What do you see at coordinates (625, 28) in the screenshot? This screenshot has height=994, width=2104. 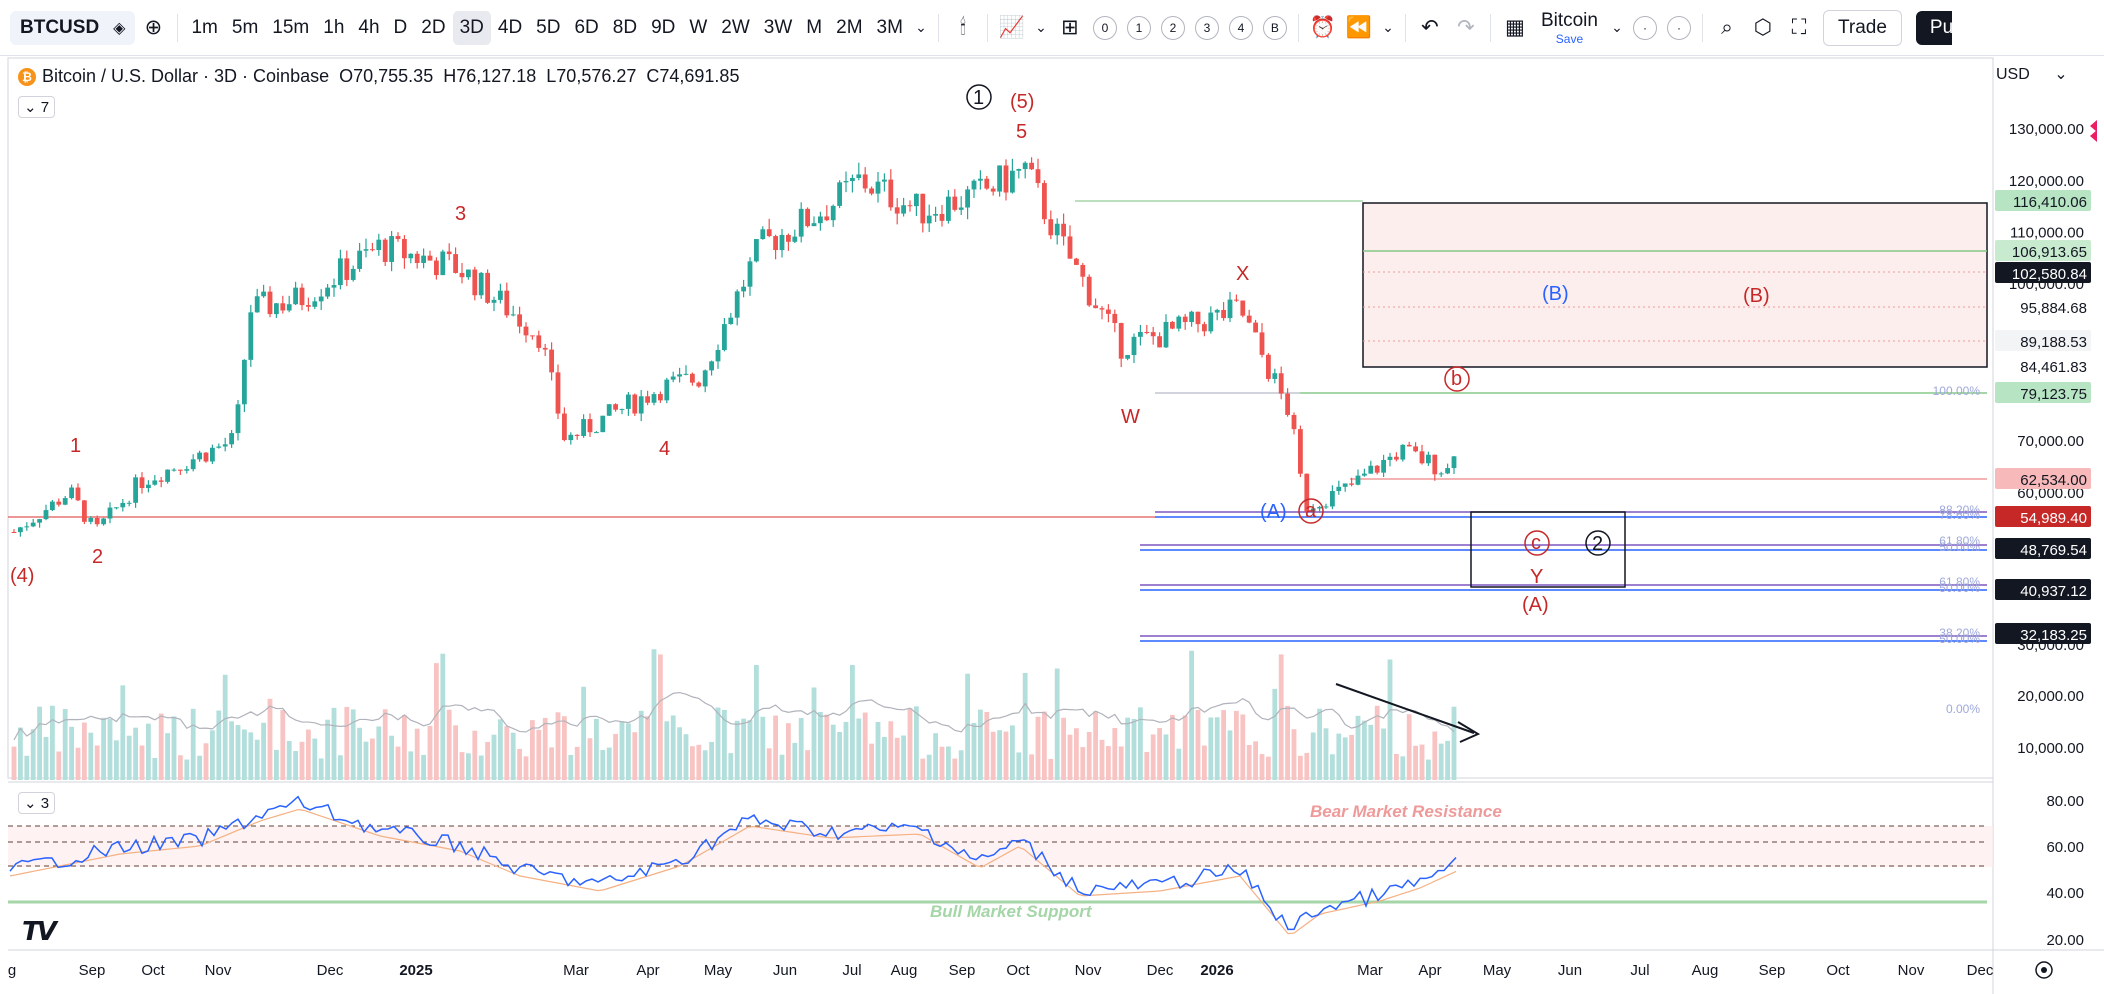 I see `interval-button: 8D` at bounding box center [625, 28].